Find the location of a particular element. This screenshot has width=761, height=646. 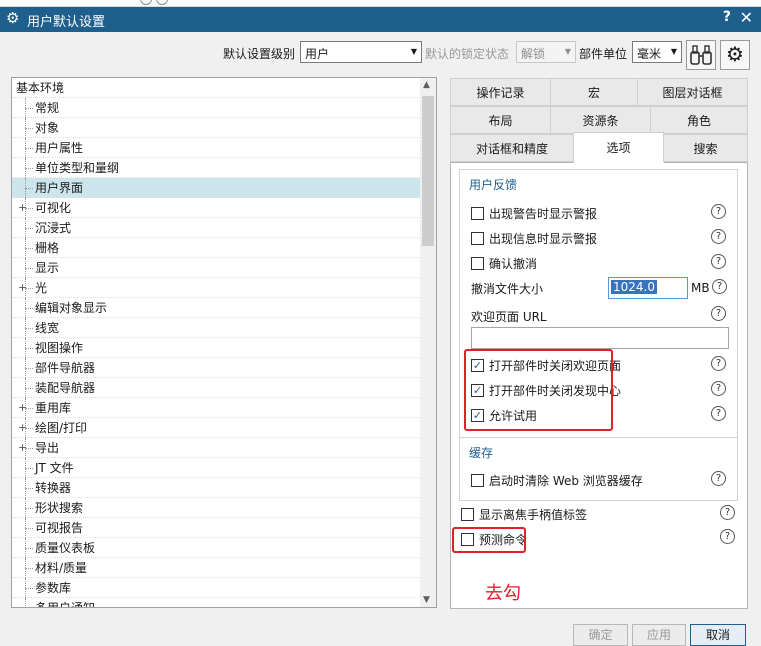

tree-item: 用户界面 is located at coordinates (217, 188).